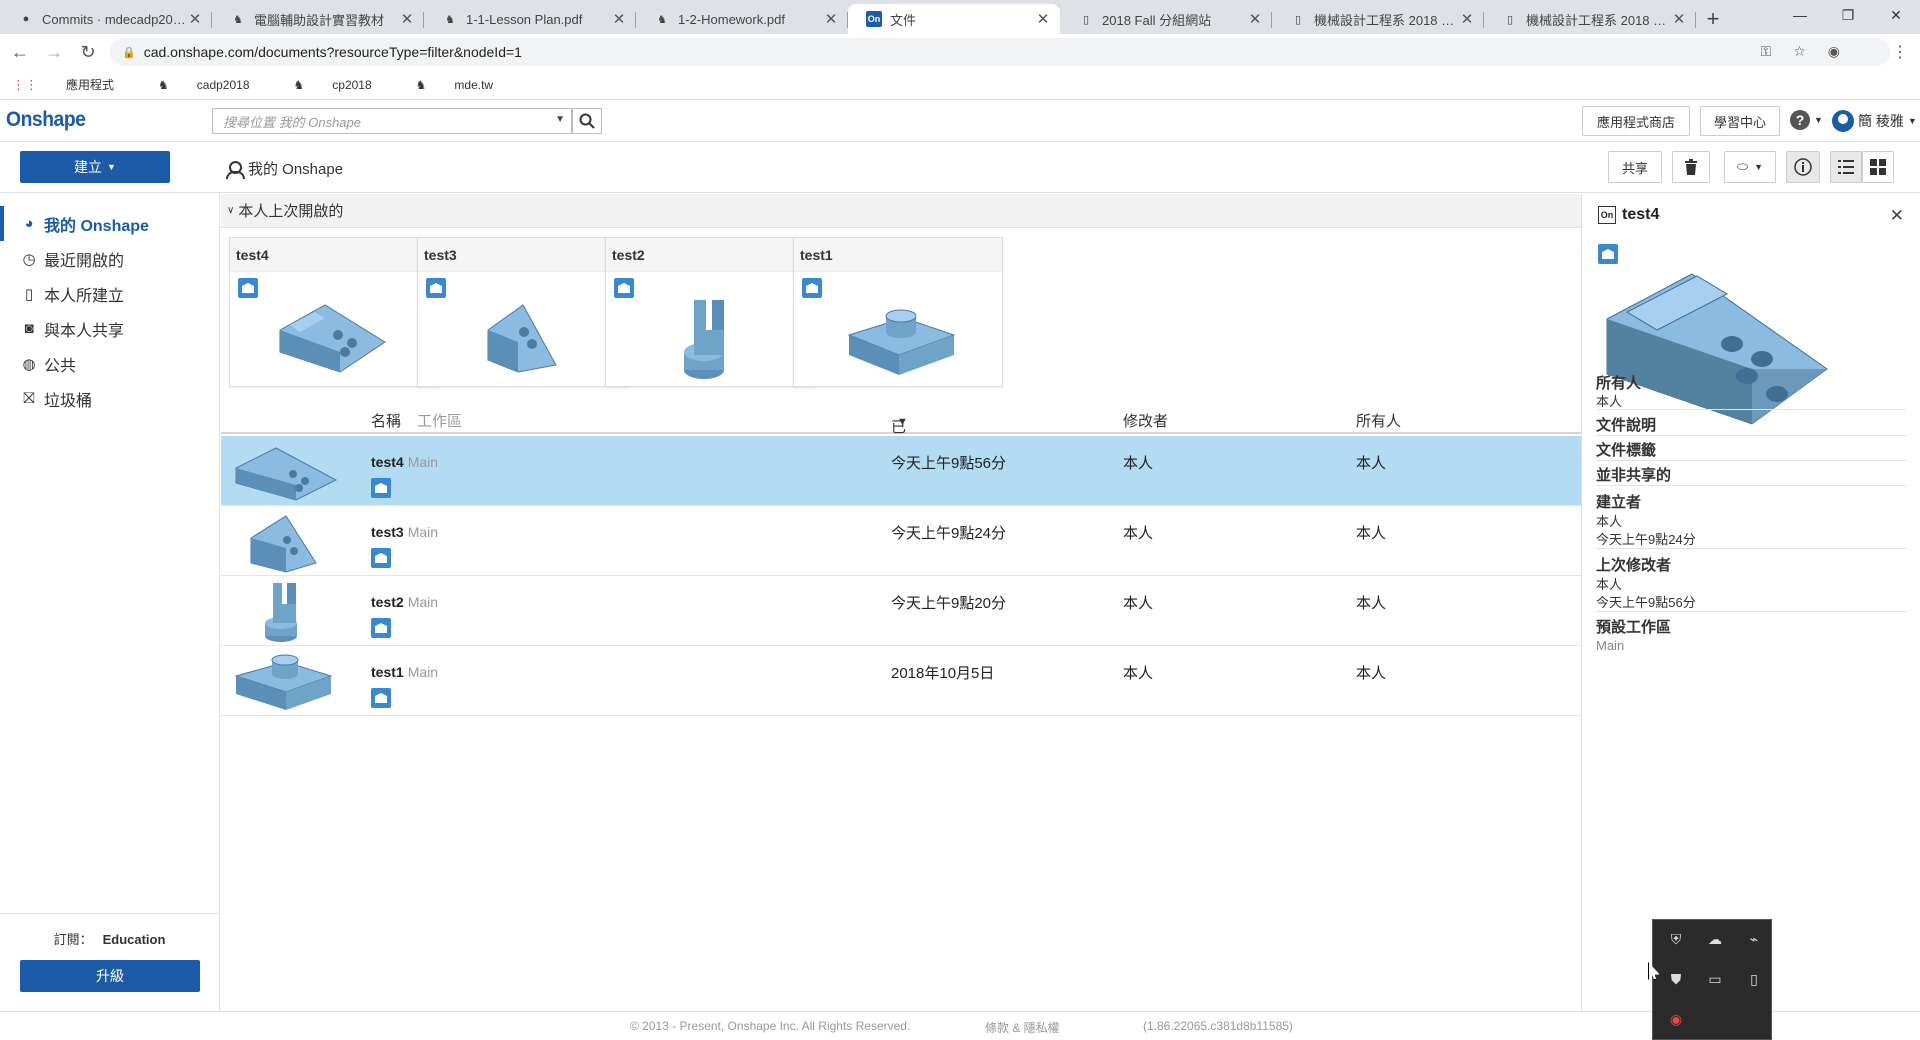  What do you see at coordinates (901, 471) in the screenshot?
I see `table-row: test4 Main 今天上午9點56分 本人 本人` at bounding box center [901, 471].